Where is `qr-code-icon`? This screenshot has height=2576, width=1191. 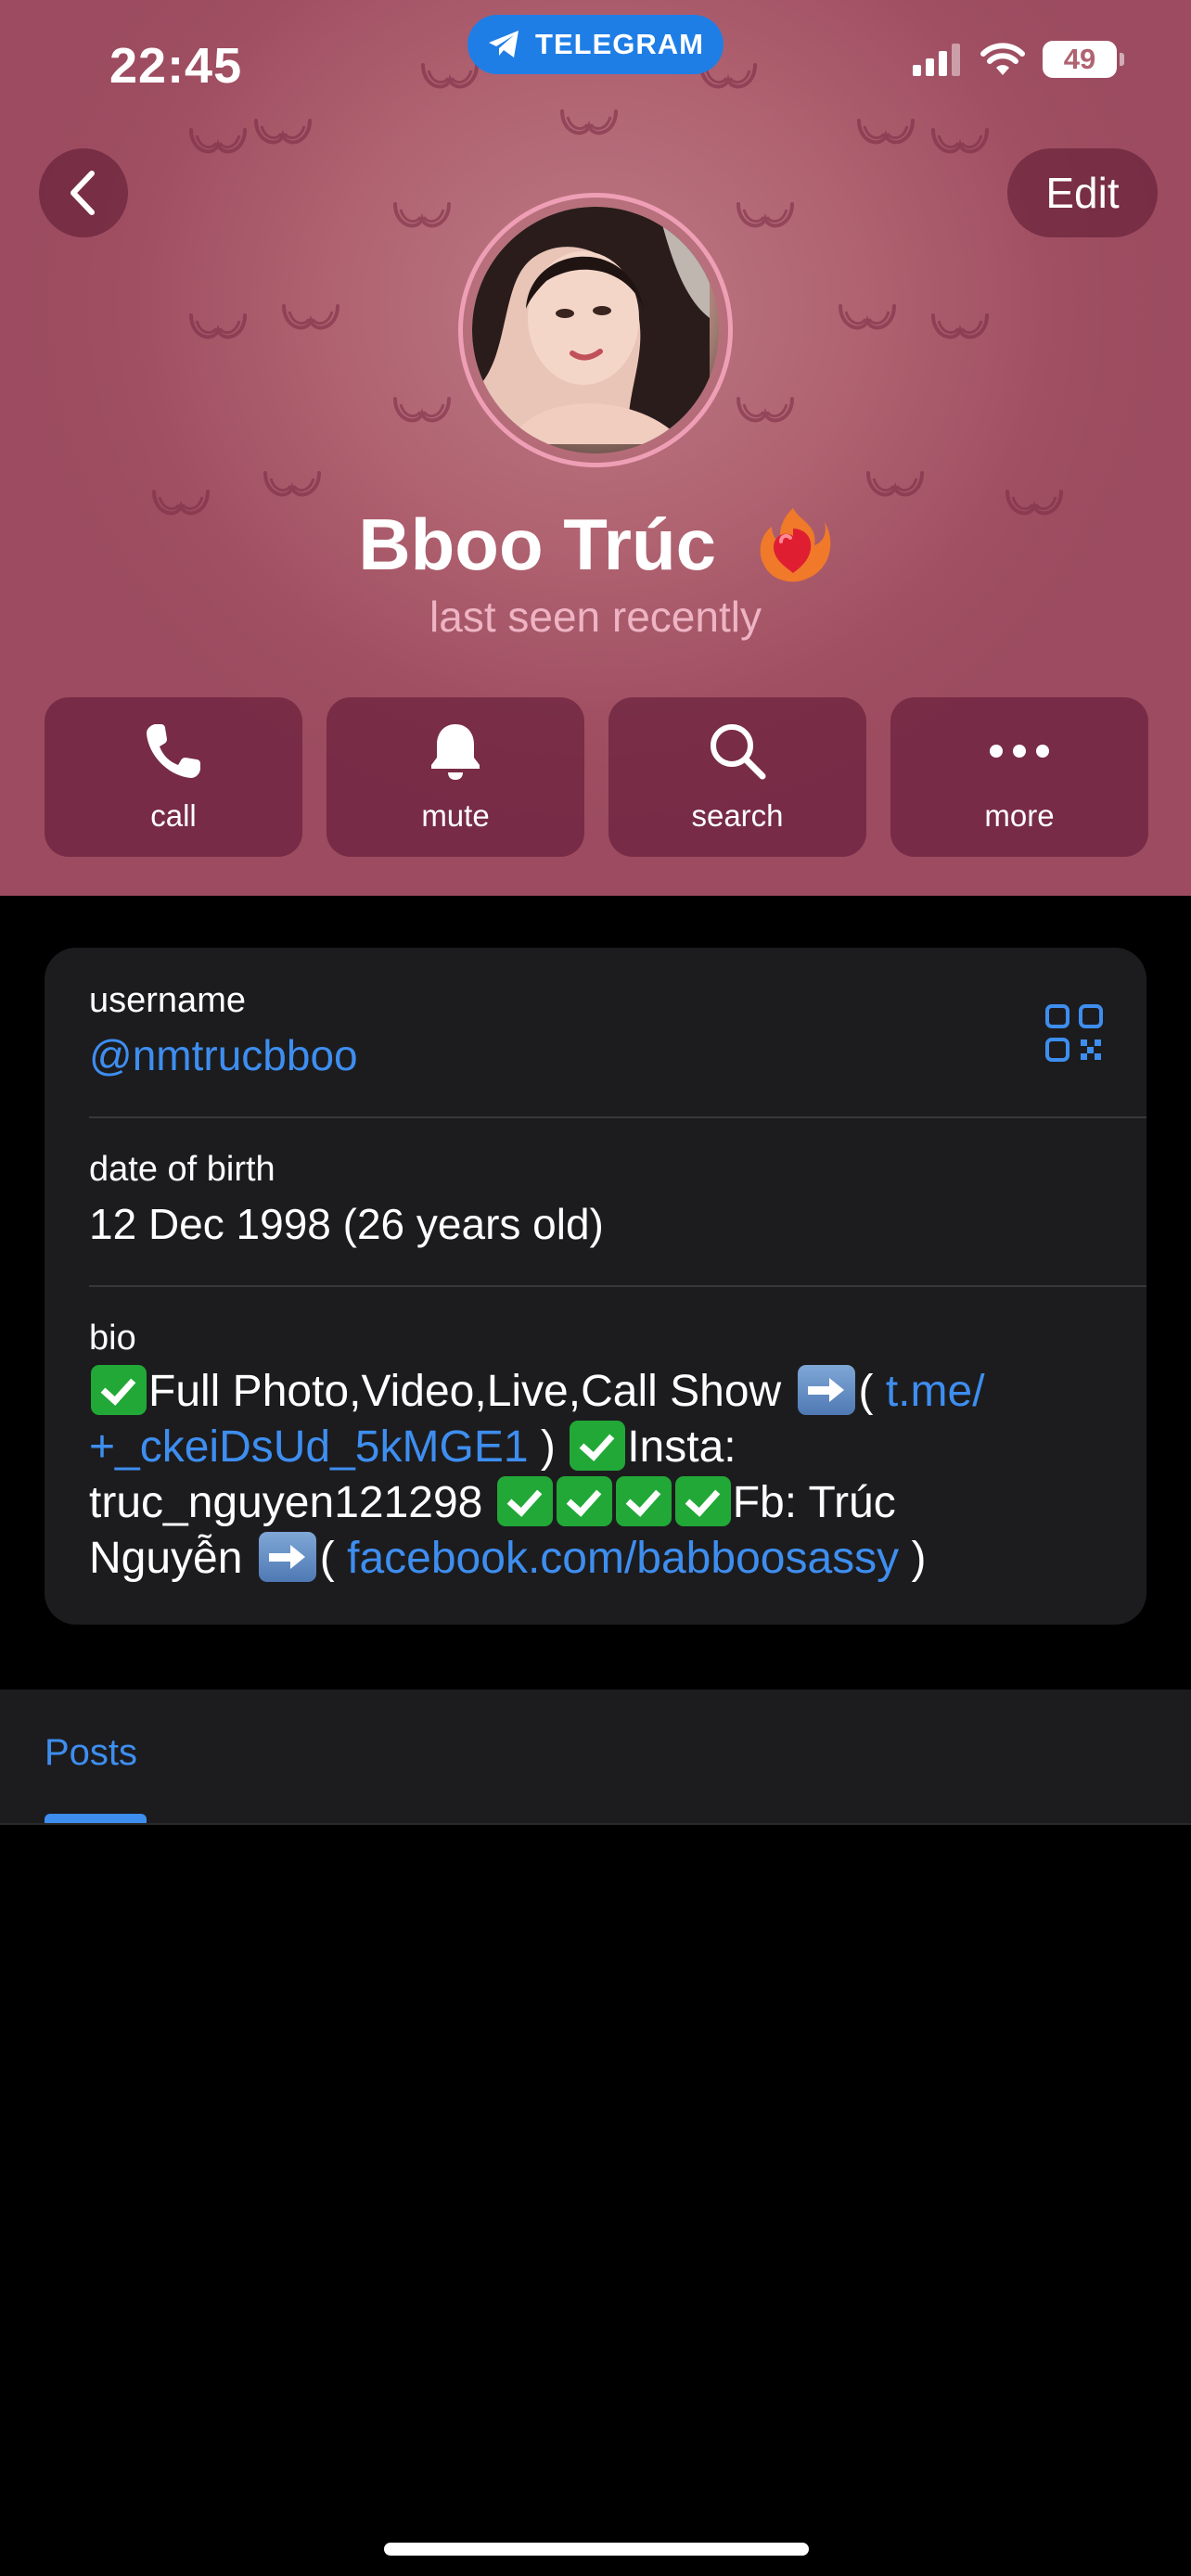
qr-code-icon is located at coordinates (1074, 1033).